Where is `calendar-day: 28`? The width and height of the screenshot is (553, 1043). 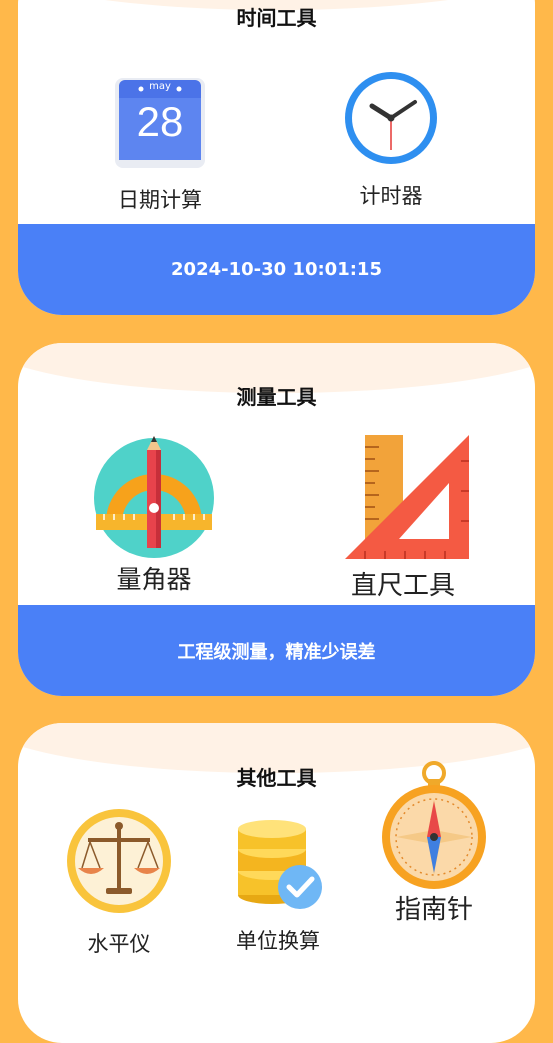 calendar-day: 28 is located at coordinates (160, 121).